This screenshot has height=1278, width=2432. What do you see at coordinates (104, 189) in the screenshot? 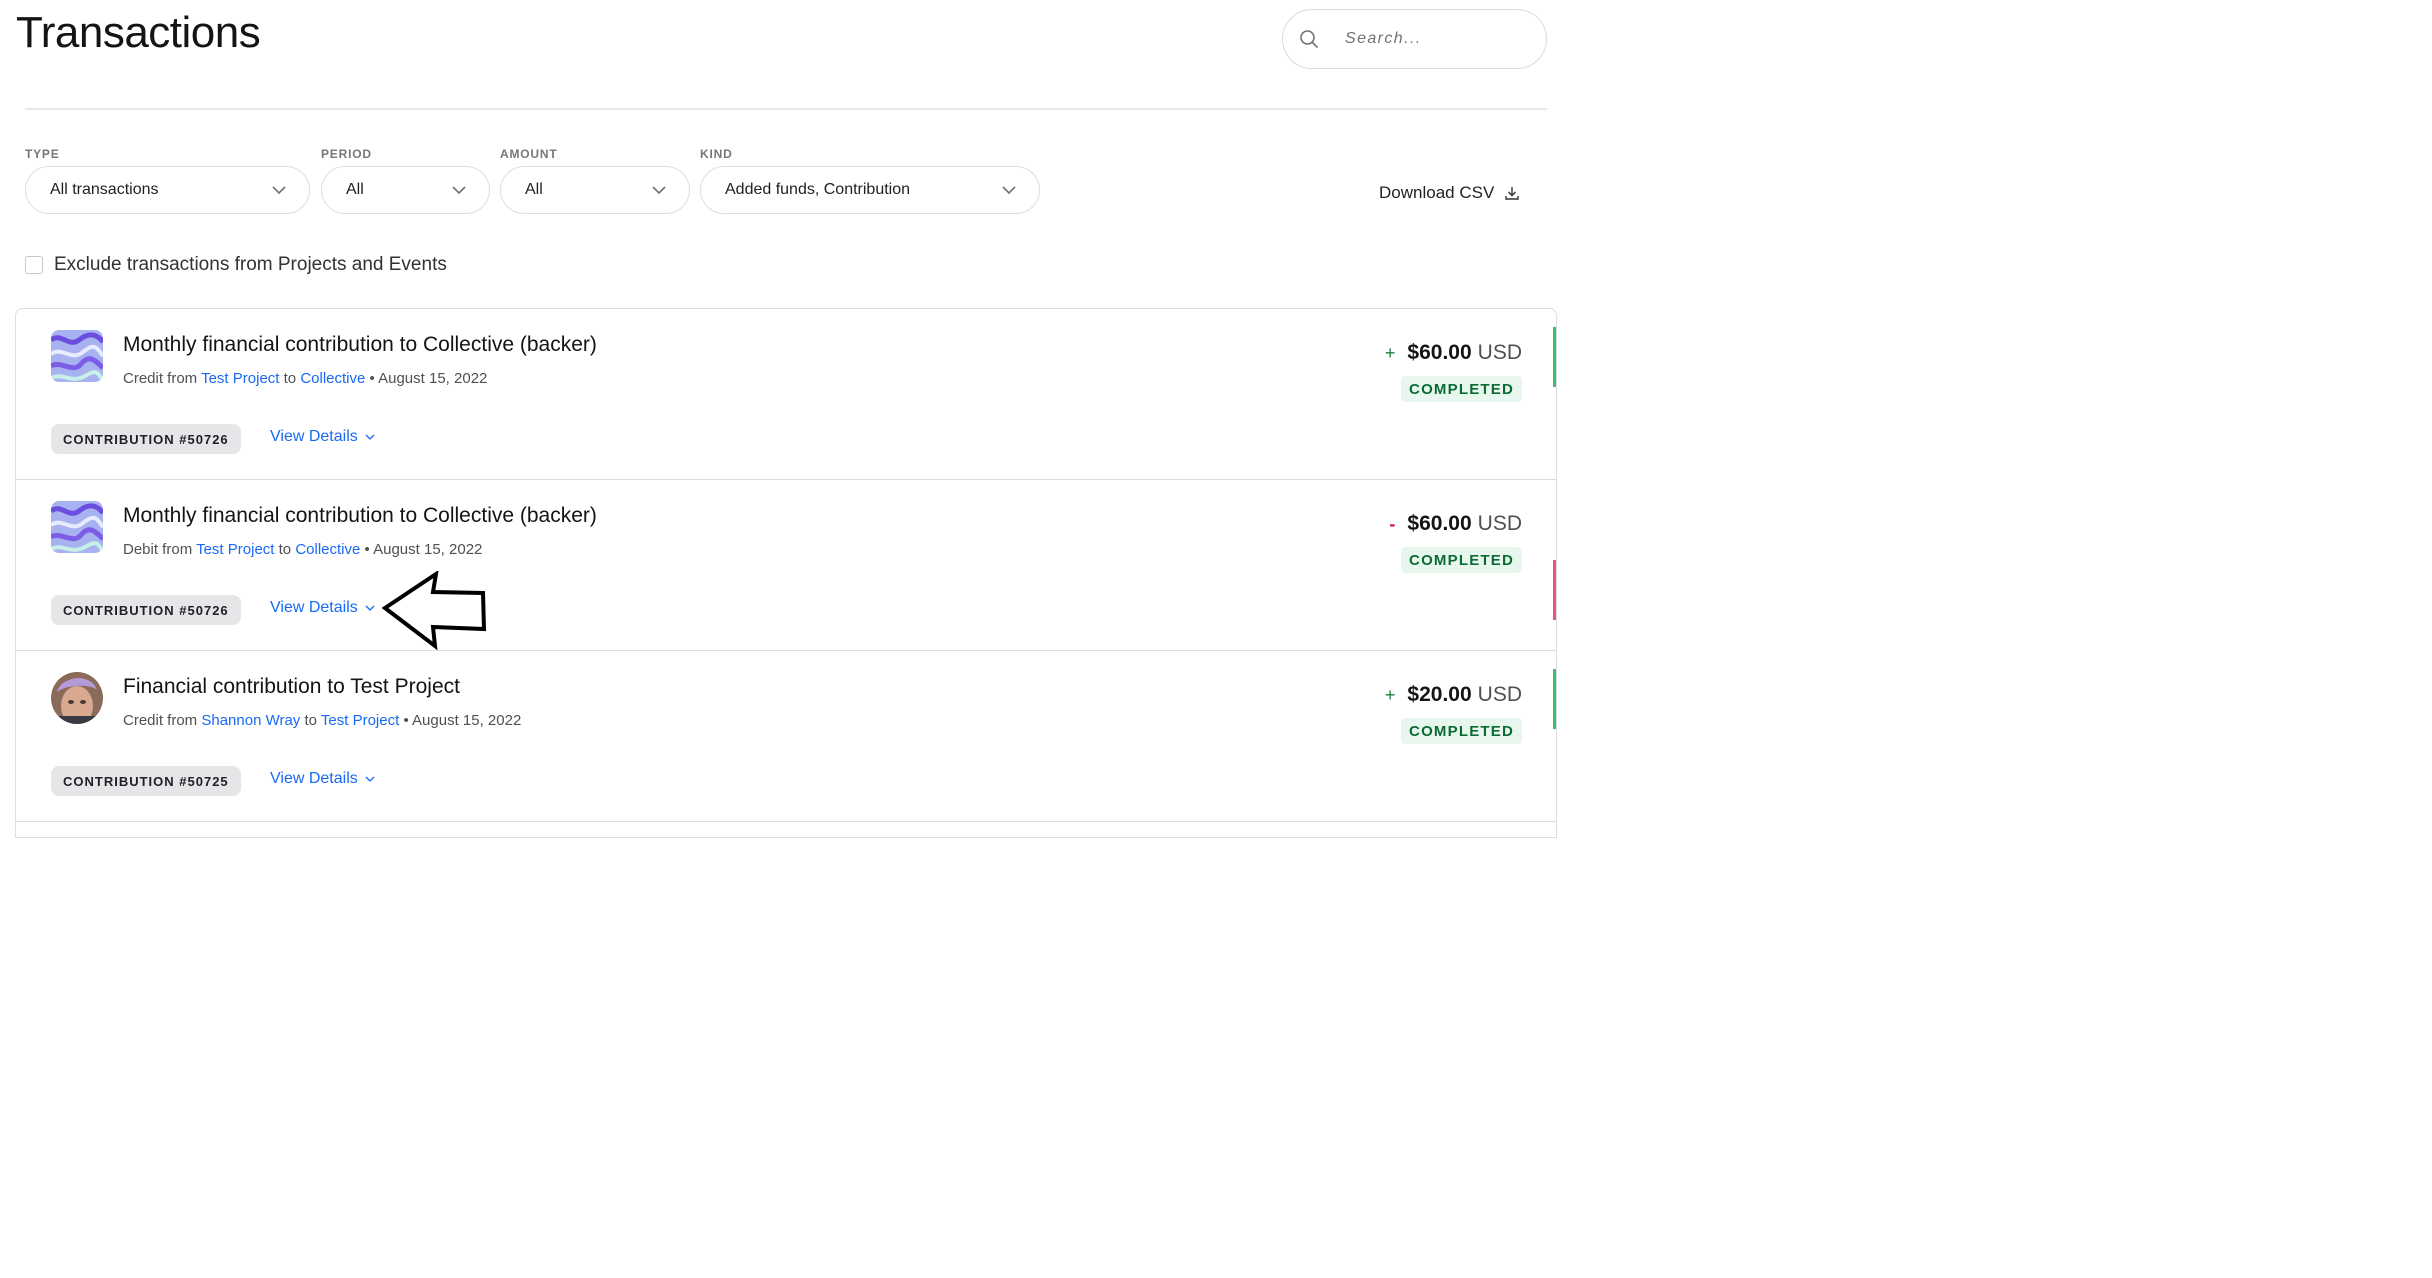
I see `filter-type-value: All transactions` at bounding box center [104, 189].